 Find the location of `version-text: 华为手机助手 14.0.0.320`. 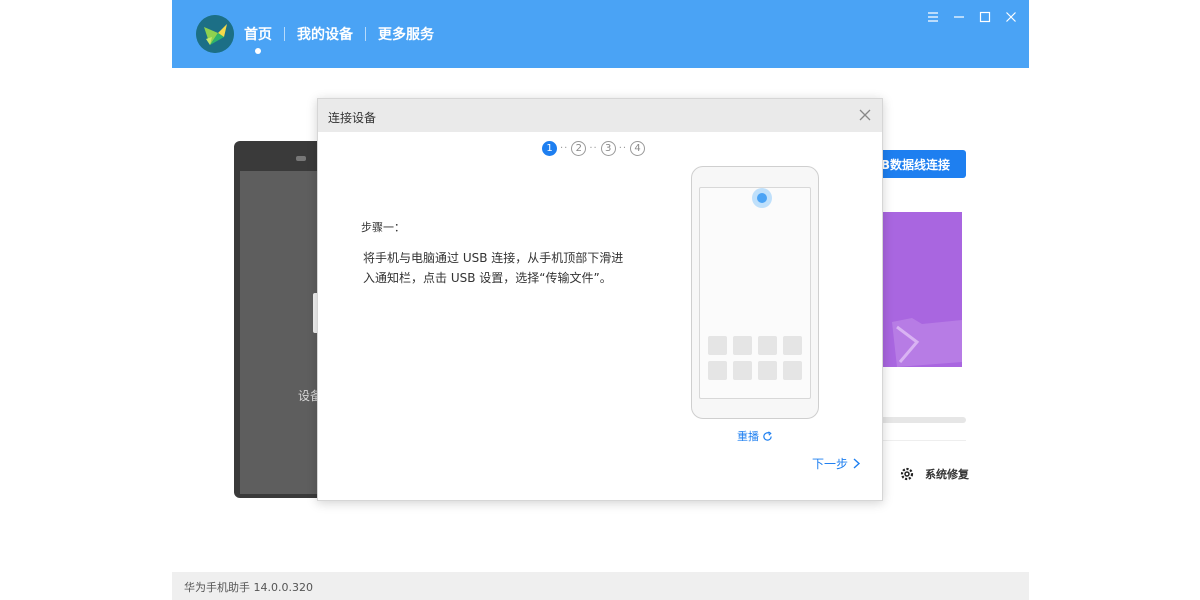

version-text: 华为手机助手 14.0.0.320 is located at coordinates (248, 587).